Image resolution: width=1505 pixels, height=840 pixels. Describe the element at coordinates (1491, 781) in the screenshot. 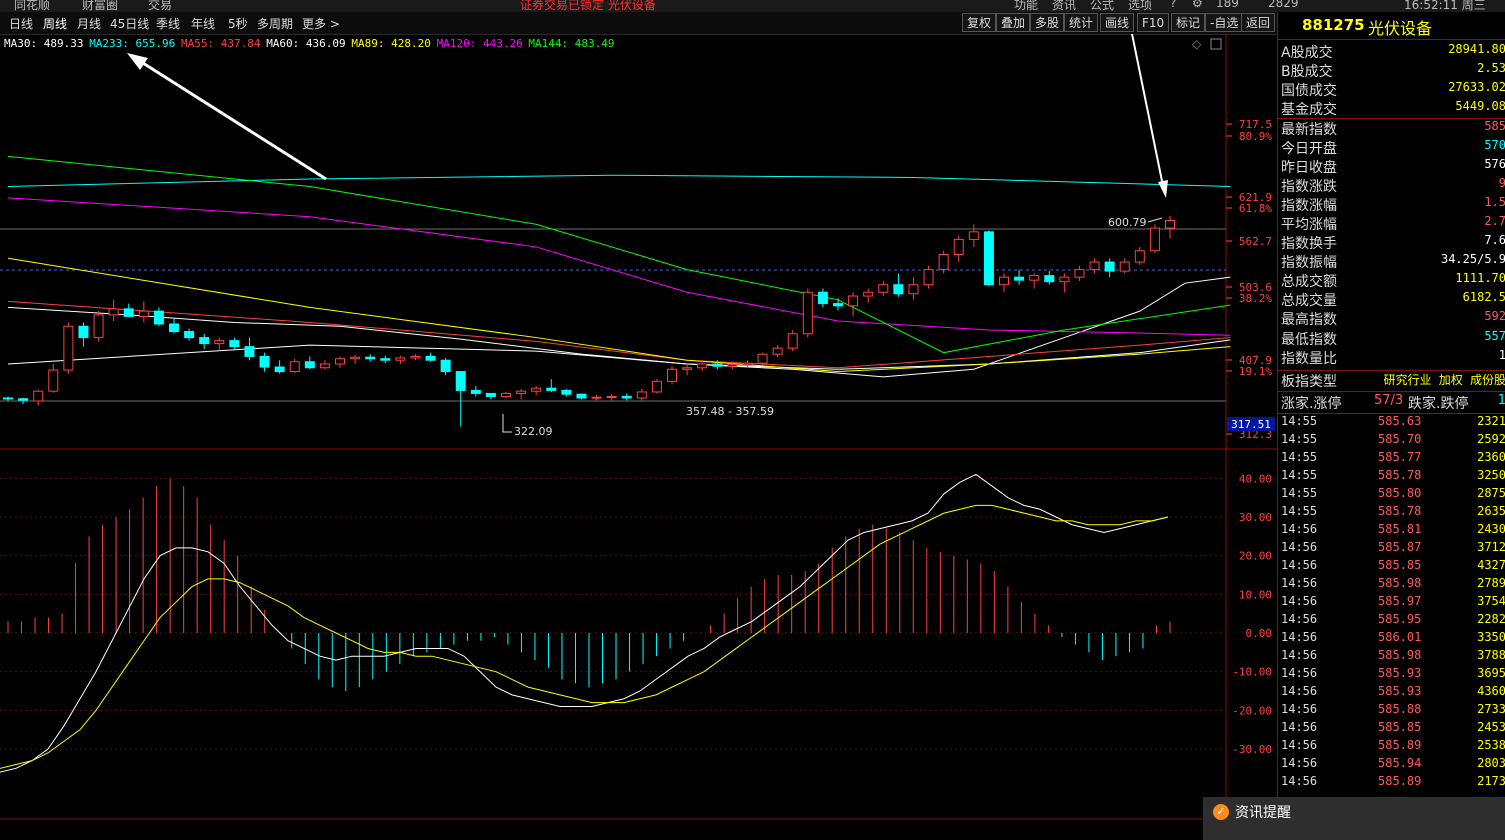

I see `tick-volume: 2173` at that location.